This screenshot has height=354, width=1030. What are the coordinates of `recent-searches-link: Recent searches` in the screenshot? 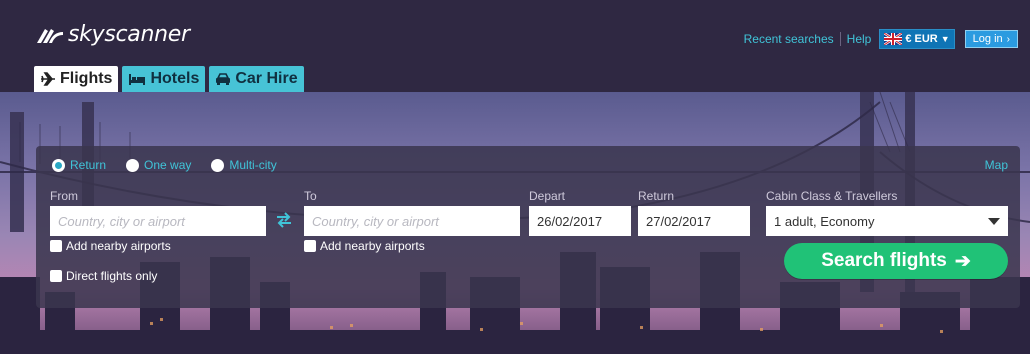 It's located at (789, 39).